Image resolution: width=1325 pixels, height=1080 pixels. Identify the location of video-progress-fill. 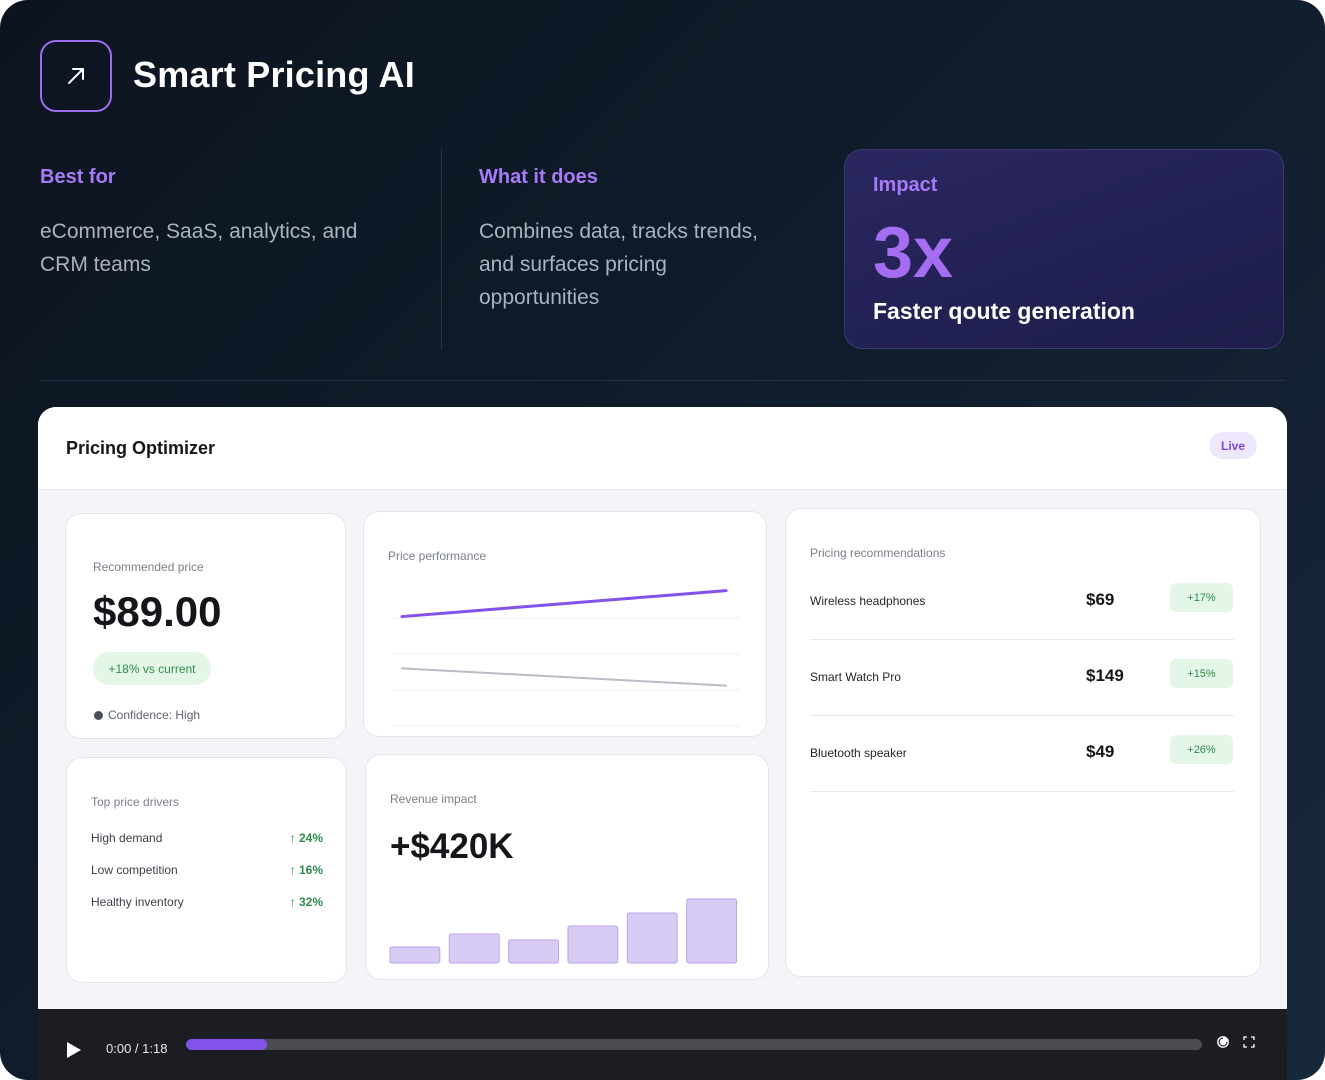
(227, 1044).